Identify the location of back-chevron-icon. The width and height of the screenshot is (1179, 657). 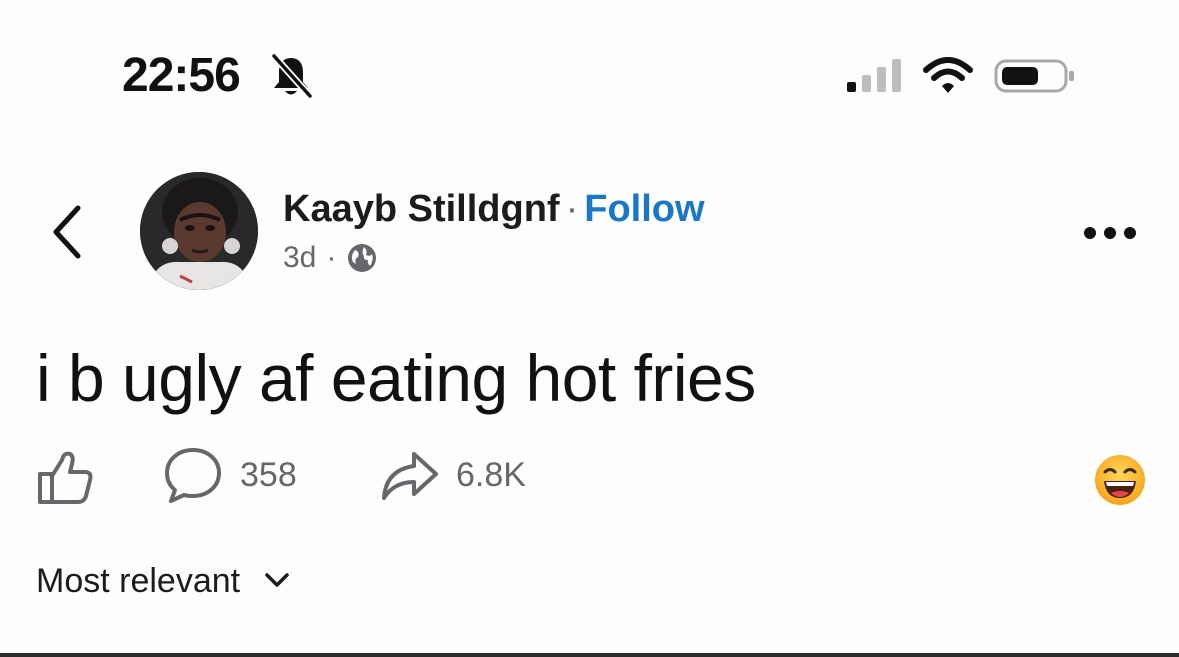
(68, 232).